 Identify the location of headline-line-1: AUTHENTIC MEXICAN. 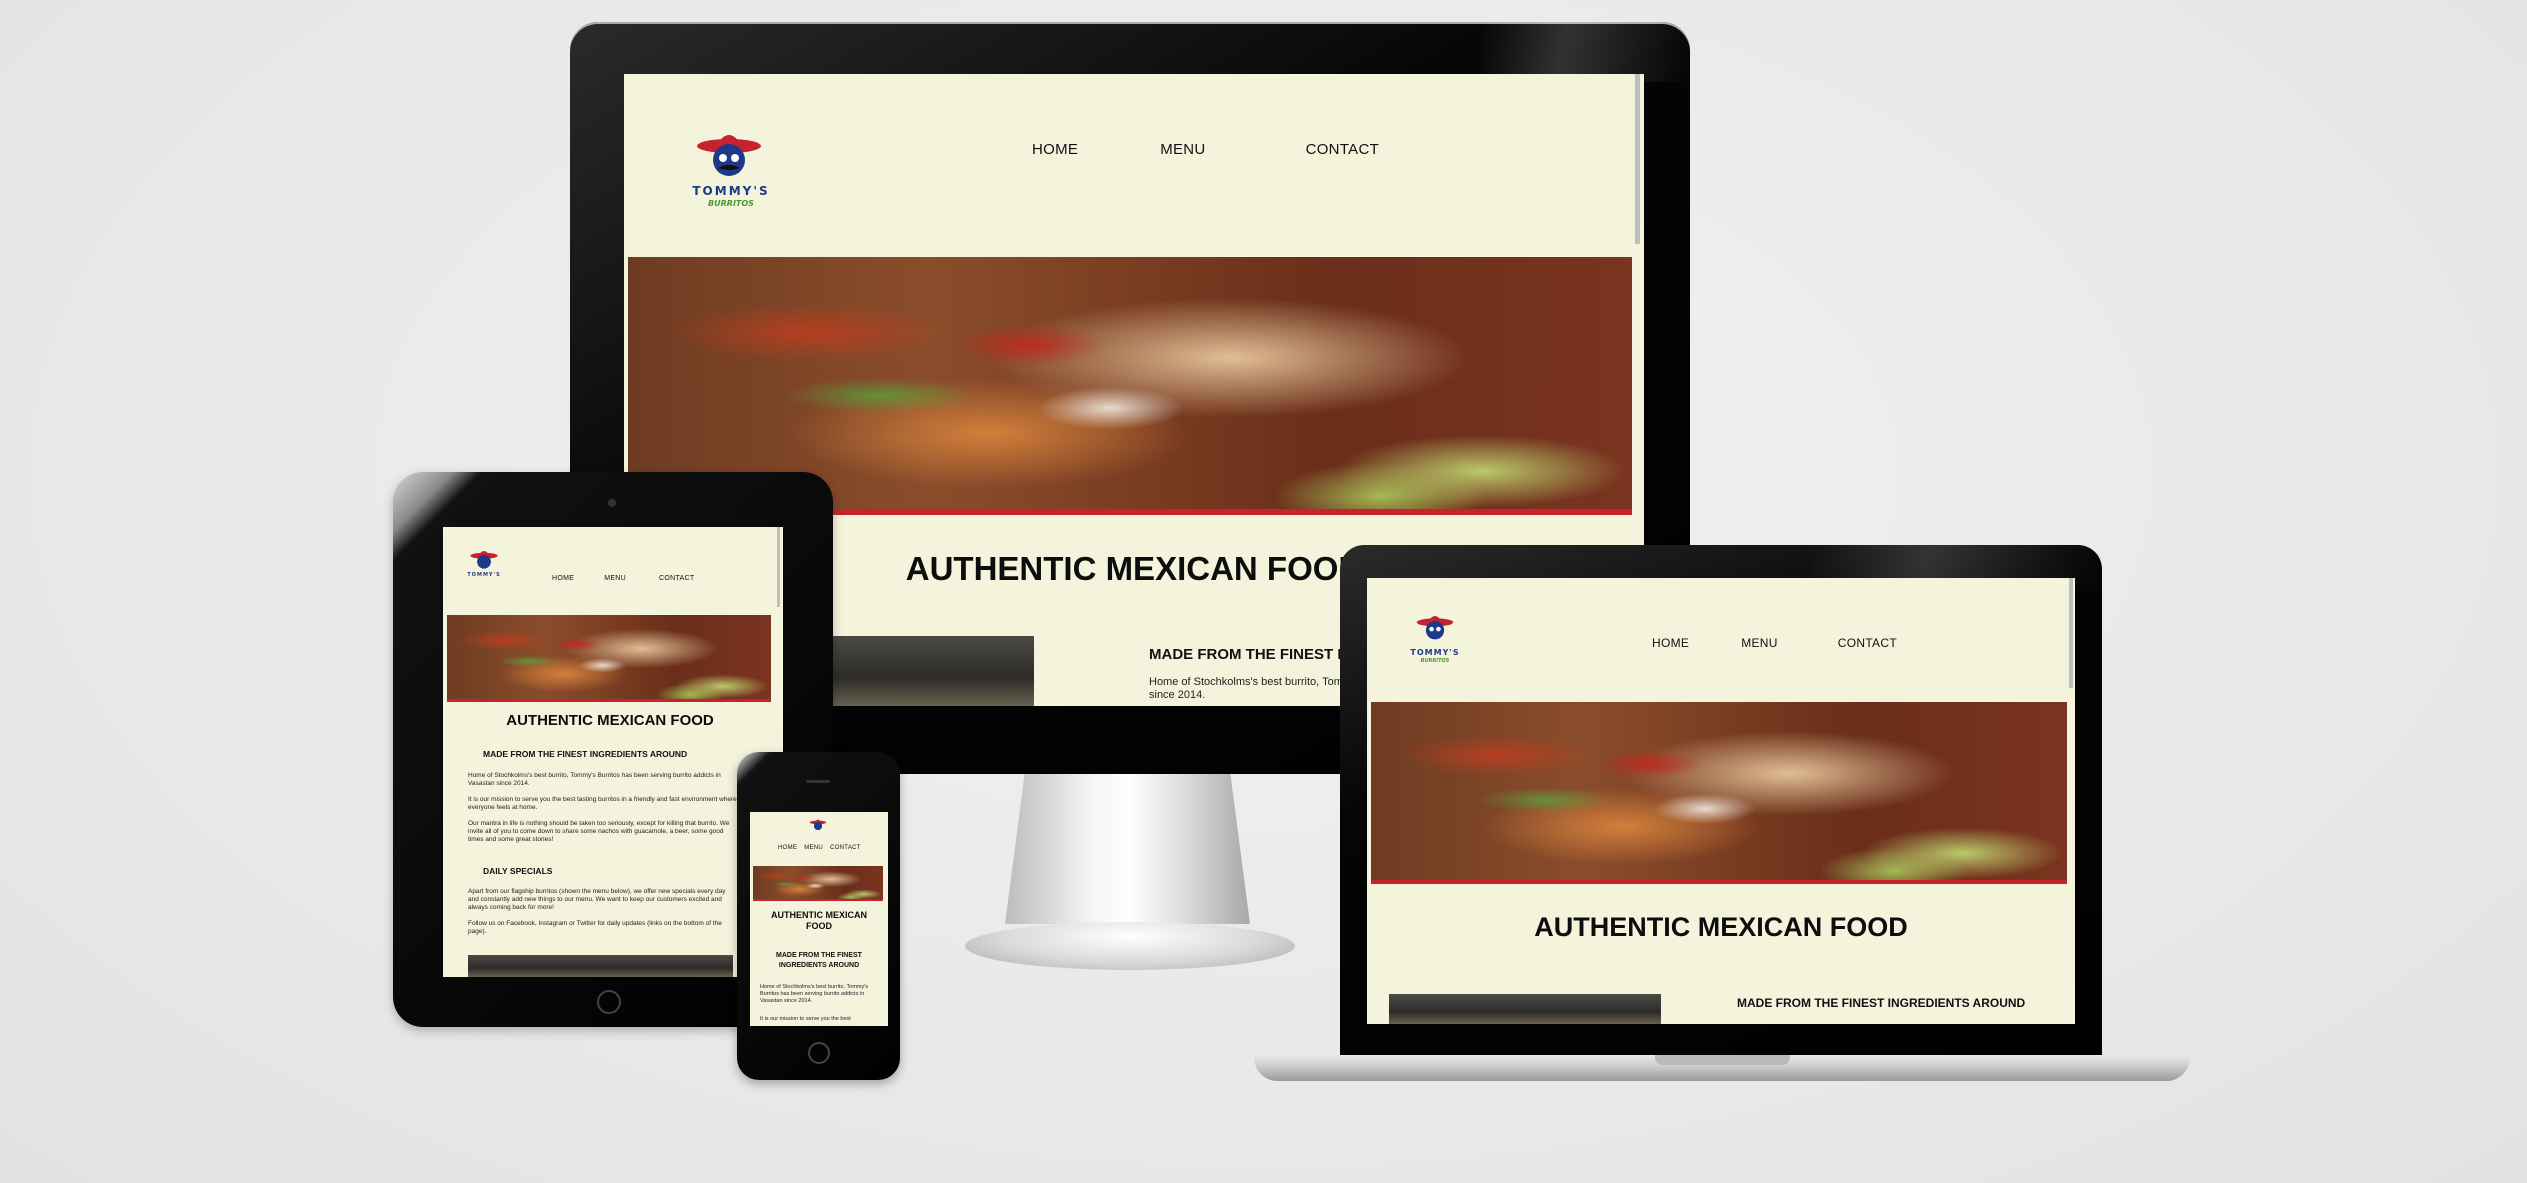
(819, 915).